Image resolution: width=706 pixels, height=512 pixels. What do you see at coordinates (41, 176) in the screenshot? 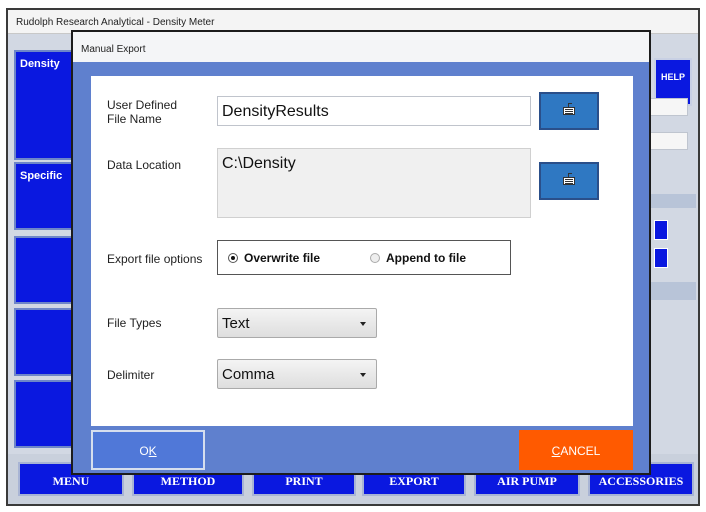
I see `sidebar-item-label: Specific` at bounding box center [41, 176].